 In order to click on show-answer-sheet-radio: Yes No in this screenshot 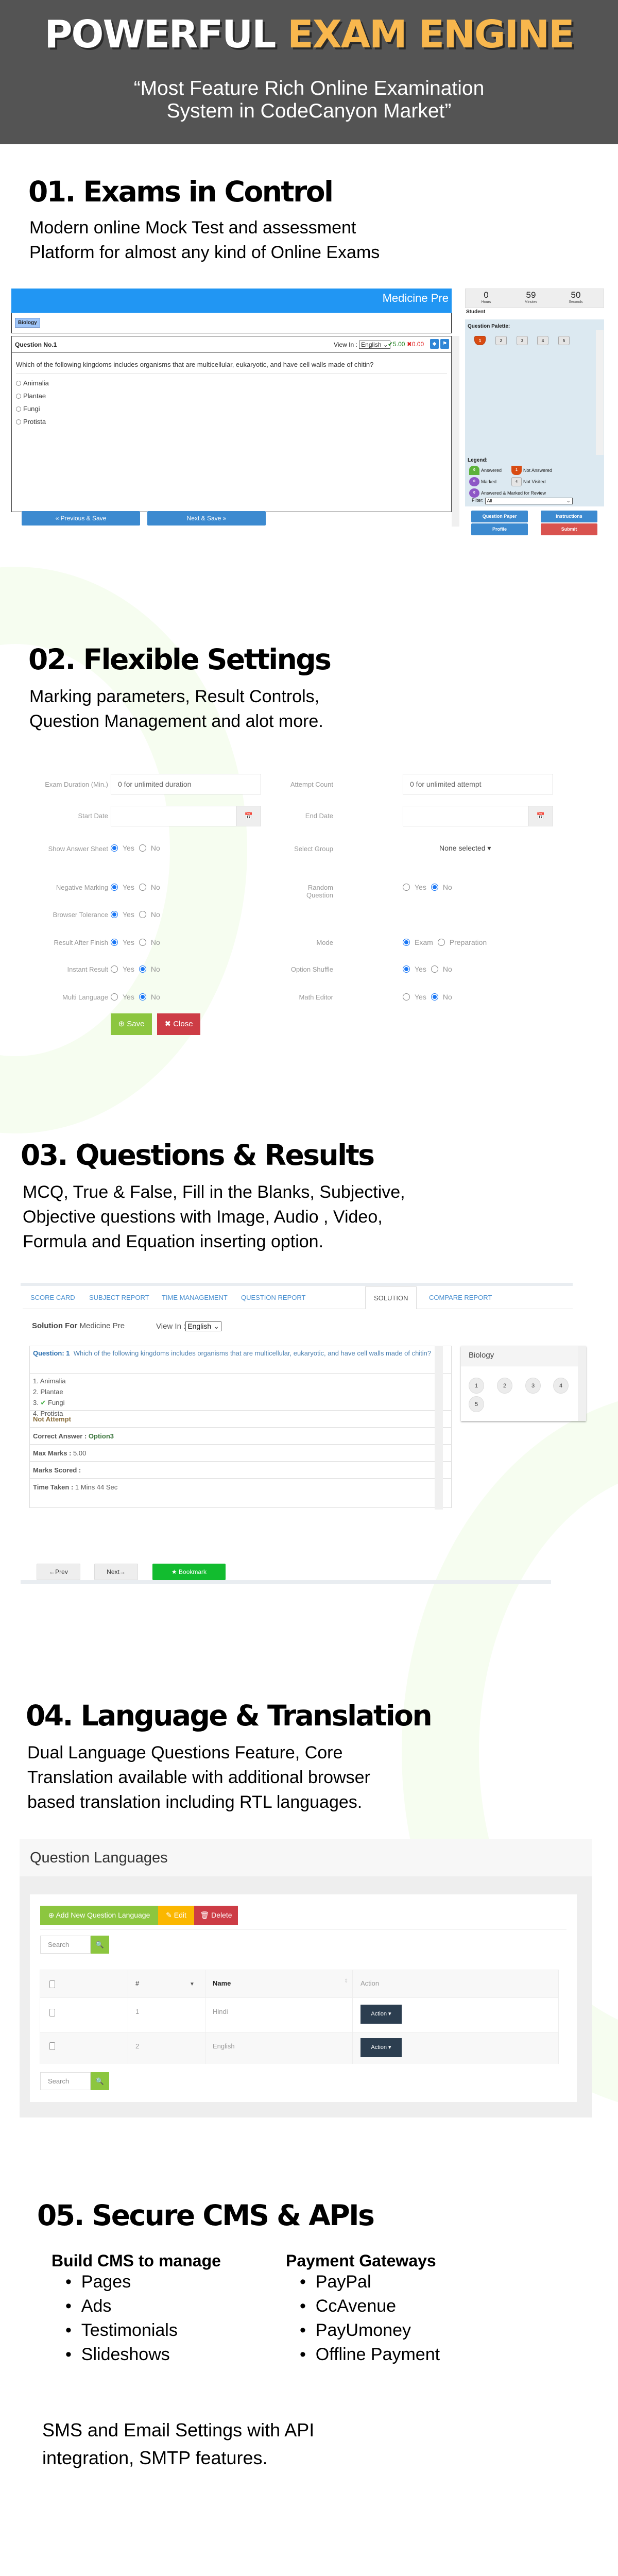, I will do `click(136, 848)`.